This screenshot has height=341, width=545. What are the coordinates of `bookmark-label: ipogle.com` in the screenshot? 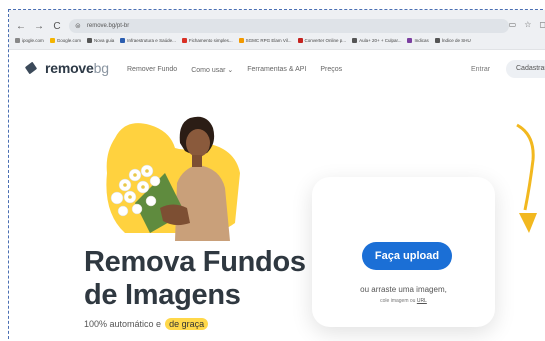 It's located at (33, 40).